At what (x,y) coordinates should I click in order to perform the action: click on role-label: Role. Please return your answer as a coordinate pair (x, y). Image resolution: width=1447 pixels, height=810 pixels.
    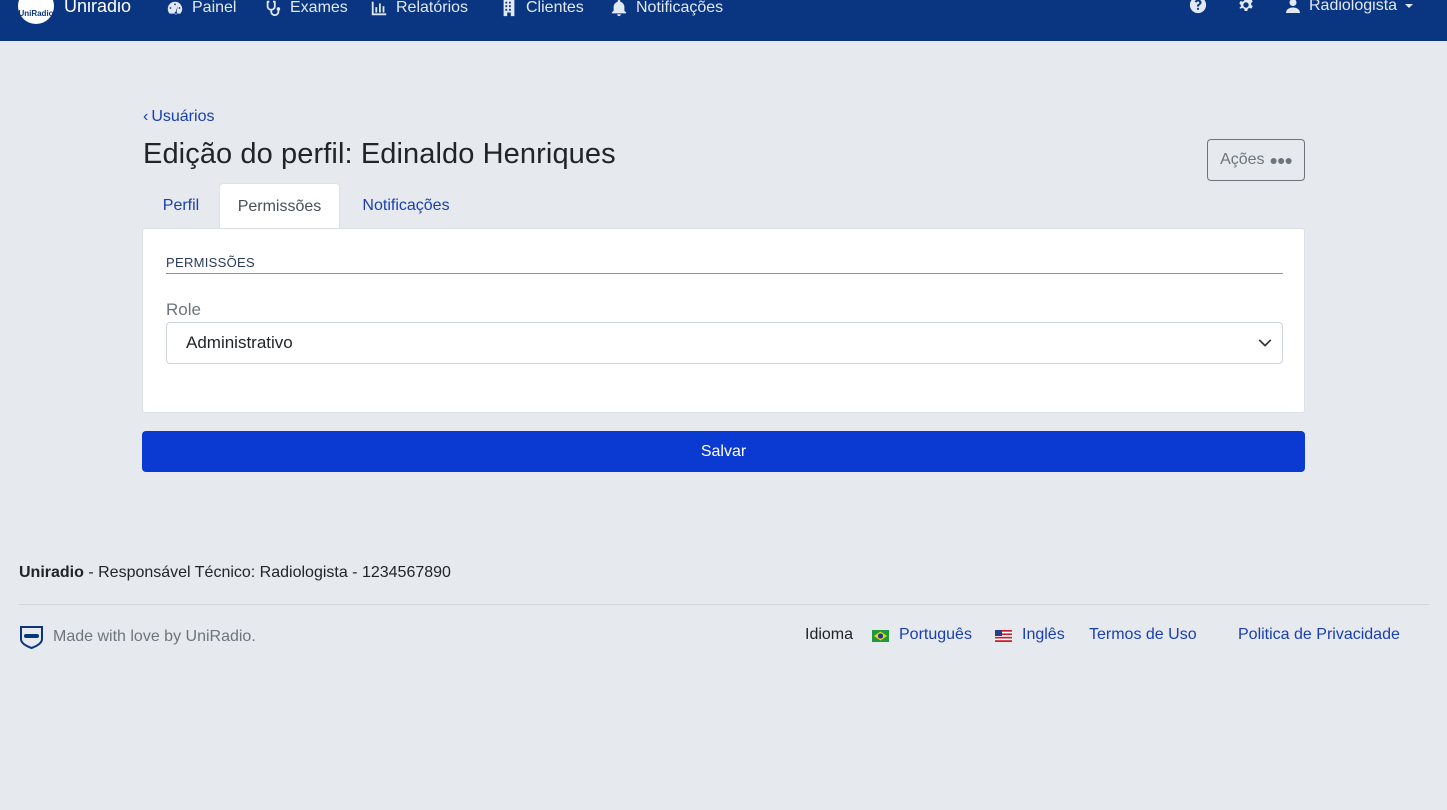
    Looking at the image, I should click on (183, 309).